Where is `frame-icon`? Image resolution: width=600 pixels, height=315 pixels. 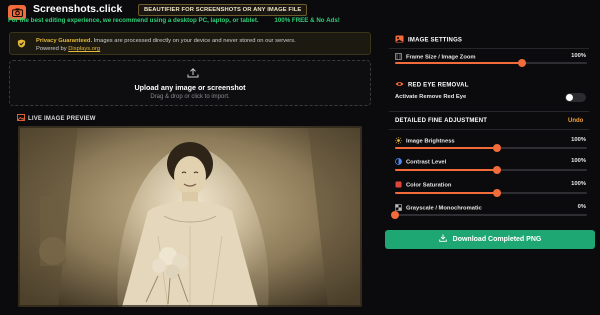
frame-icon is located at coordinates (398, 56).